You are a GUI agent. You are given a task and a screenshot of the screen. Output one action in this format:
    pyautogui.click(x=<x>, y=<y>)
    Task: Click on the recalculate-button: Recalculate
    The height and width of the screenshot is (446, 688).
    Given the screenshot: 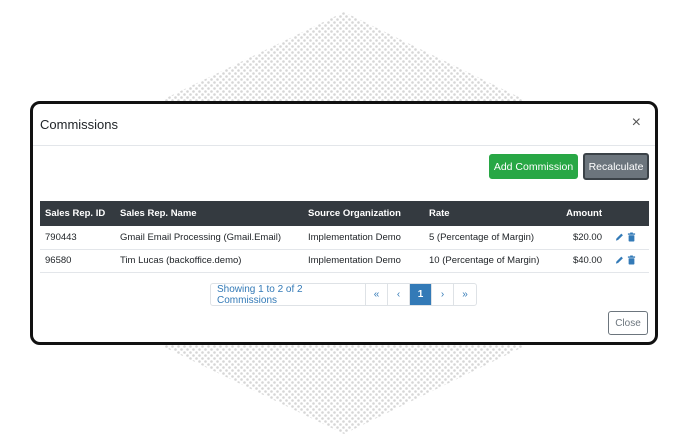 What is the action you would take?
    pyautogui.click(x=616, y=166)
    